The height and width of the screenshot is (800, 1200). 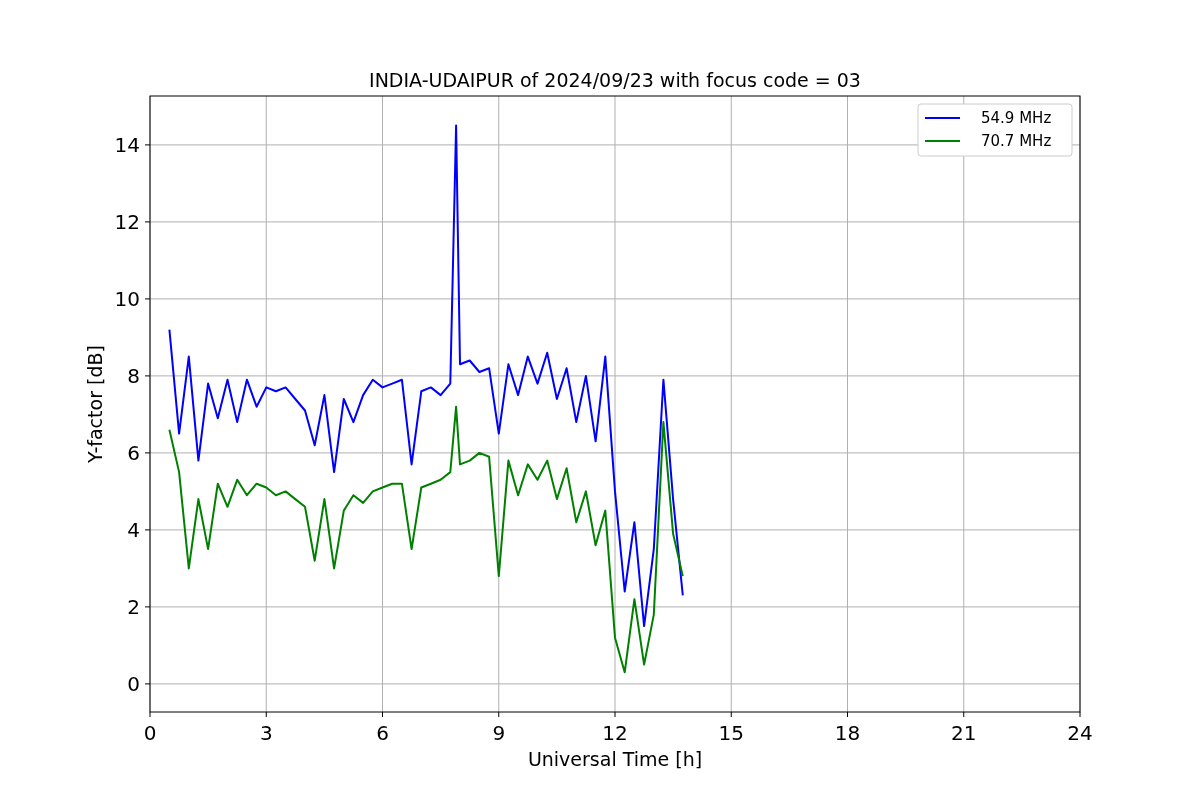 What do you see at coordinates (133, 375) in the screenshot?
I see `y-tick-label: 8` at bounding box center [133, 375].